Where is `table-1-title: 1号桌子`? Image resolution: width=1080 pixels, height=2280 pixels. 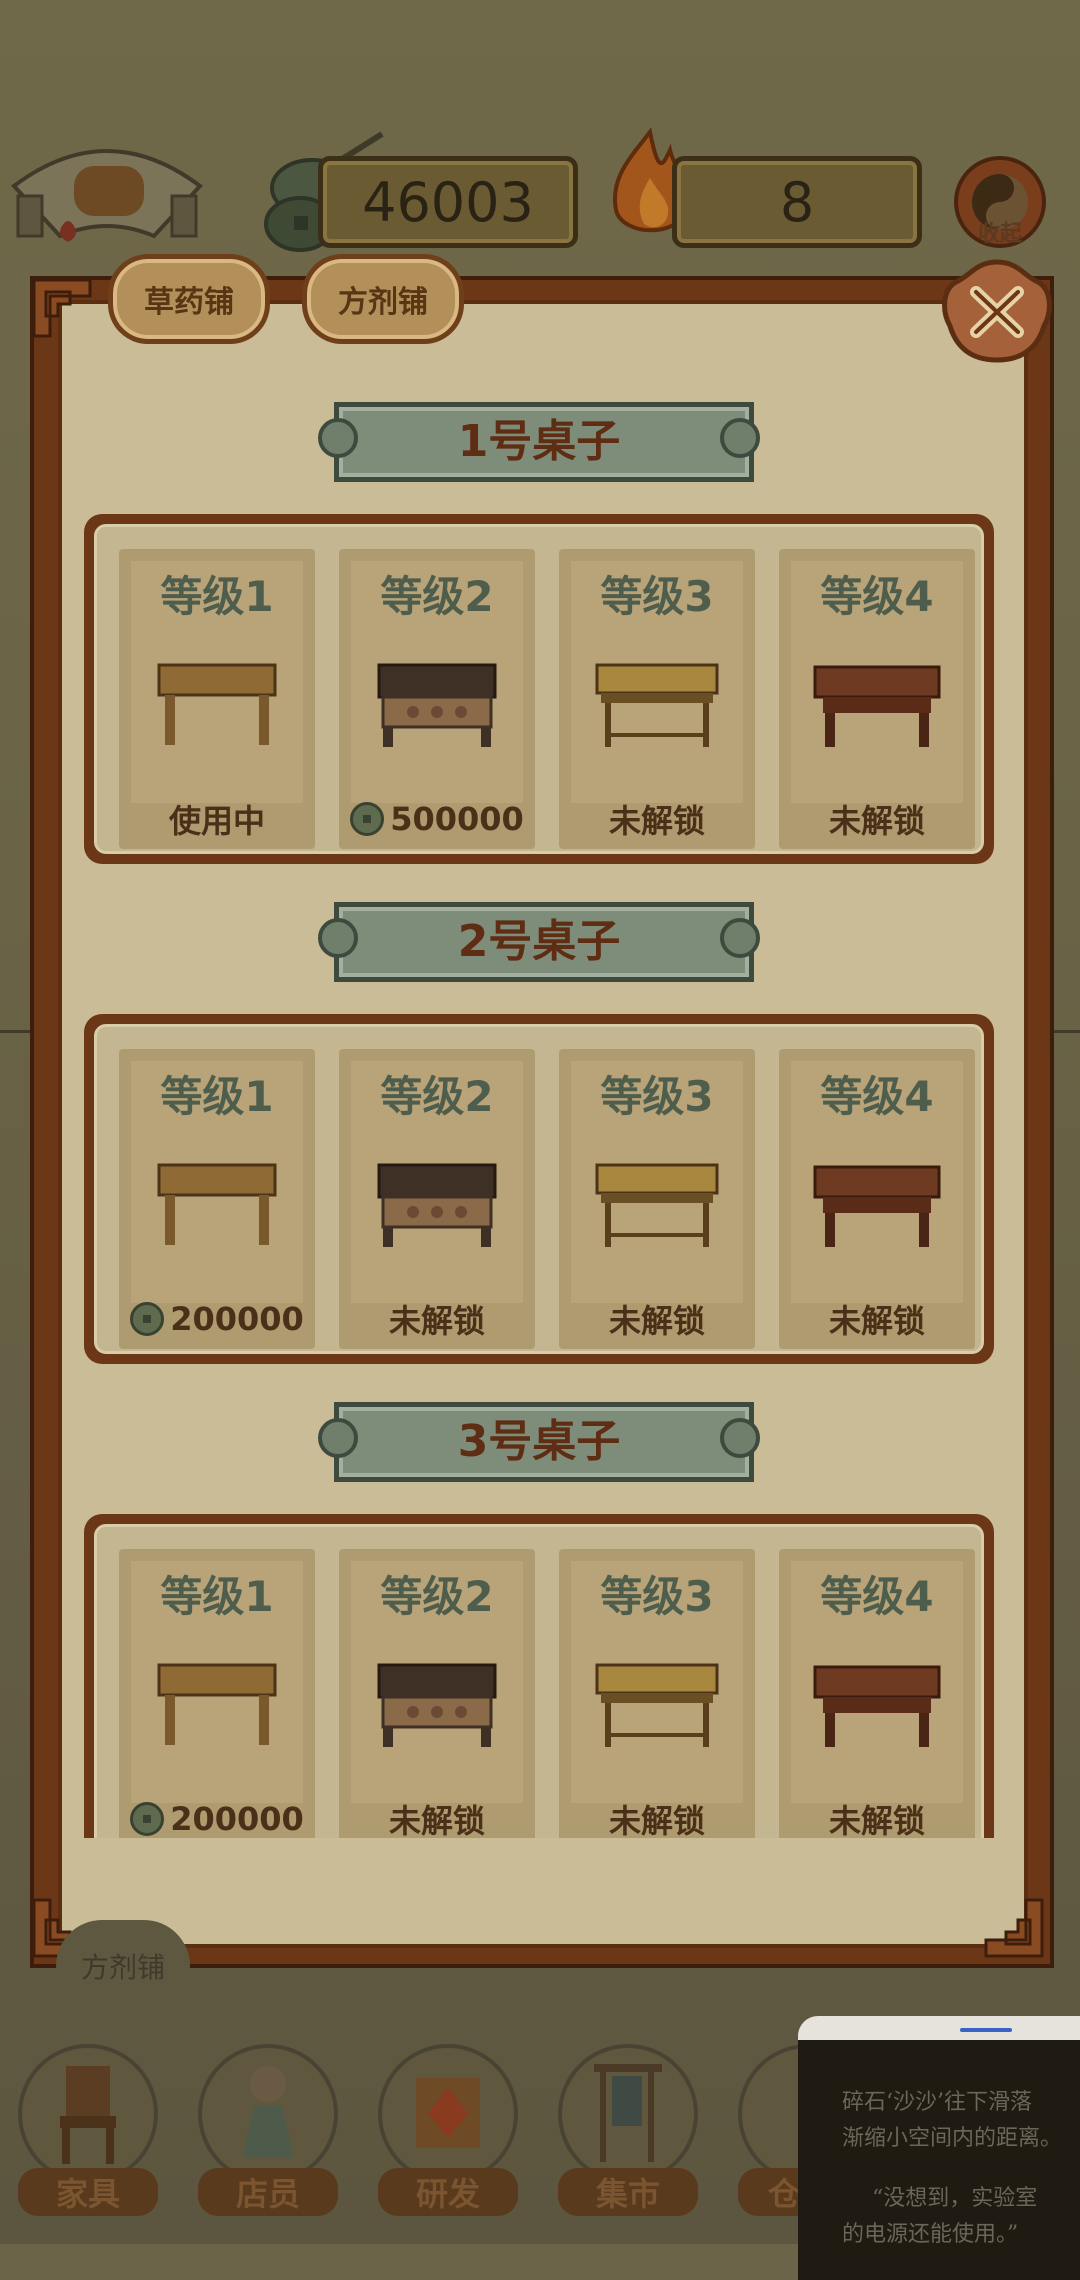
table-1-title: 1号桌子 is located at coordinates (539, 441).